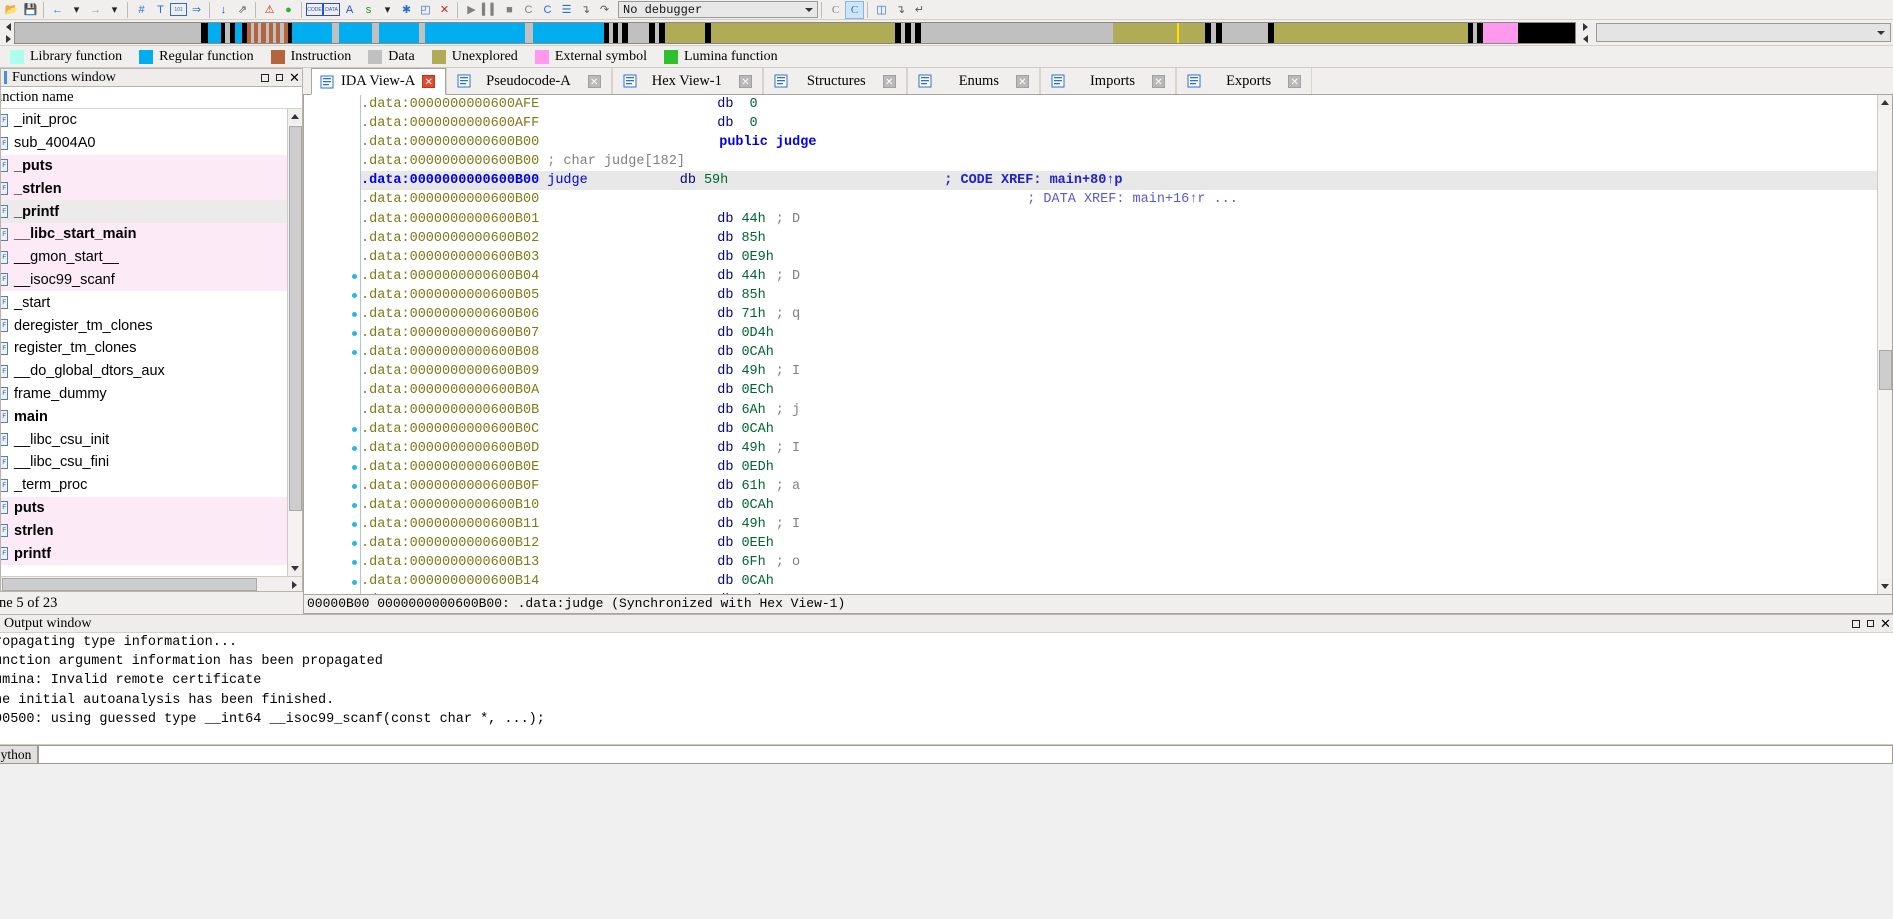 The image size is (1893, 919). Describe the element at coordinates (1119, 123) in the screenshot. I see `disassembly-line: .data:0000000000600AFF db 0` at that location.